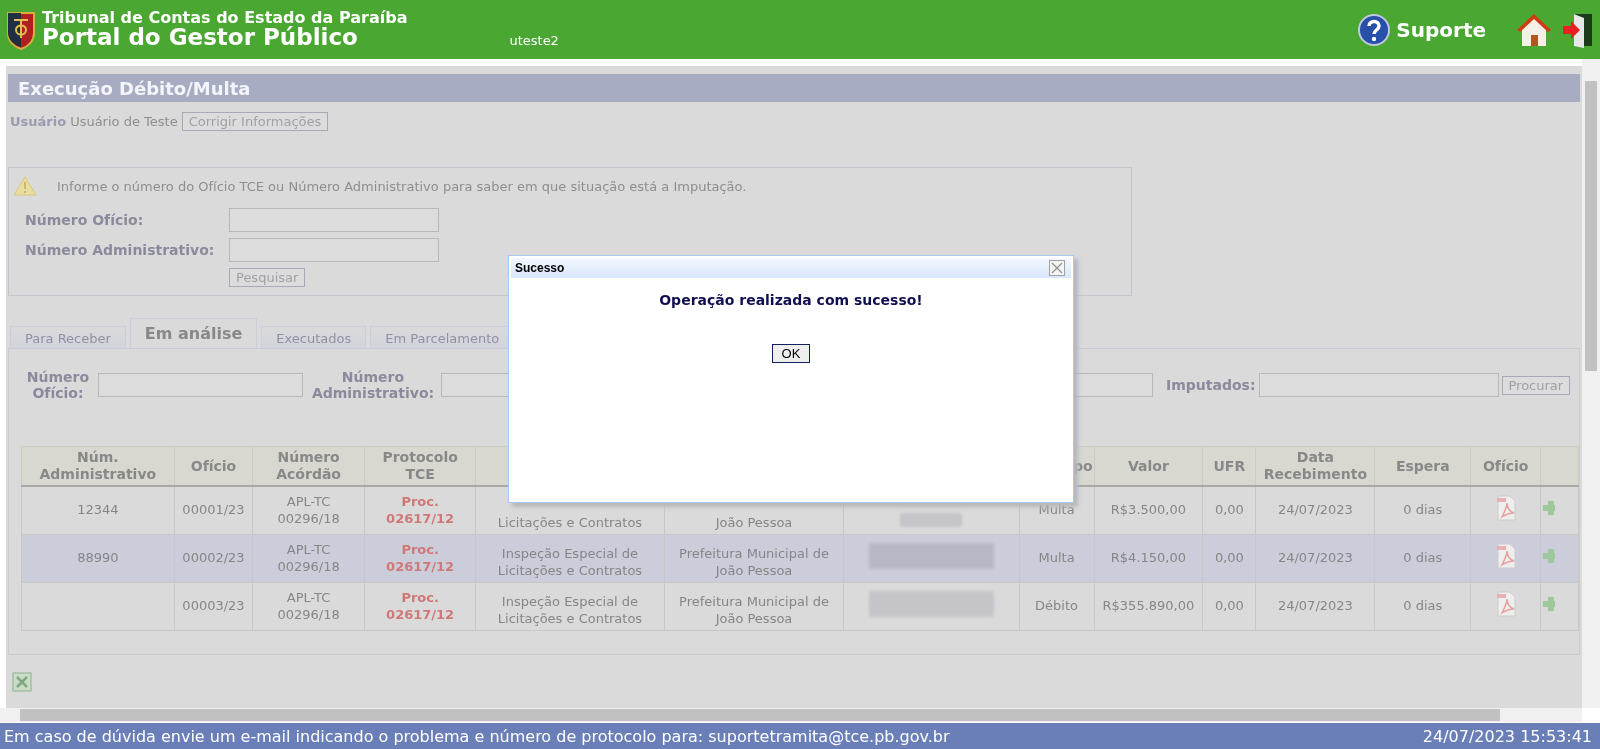  I want to click on table-cell: R$355.890,00, so click(1148, 606).